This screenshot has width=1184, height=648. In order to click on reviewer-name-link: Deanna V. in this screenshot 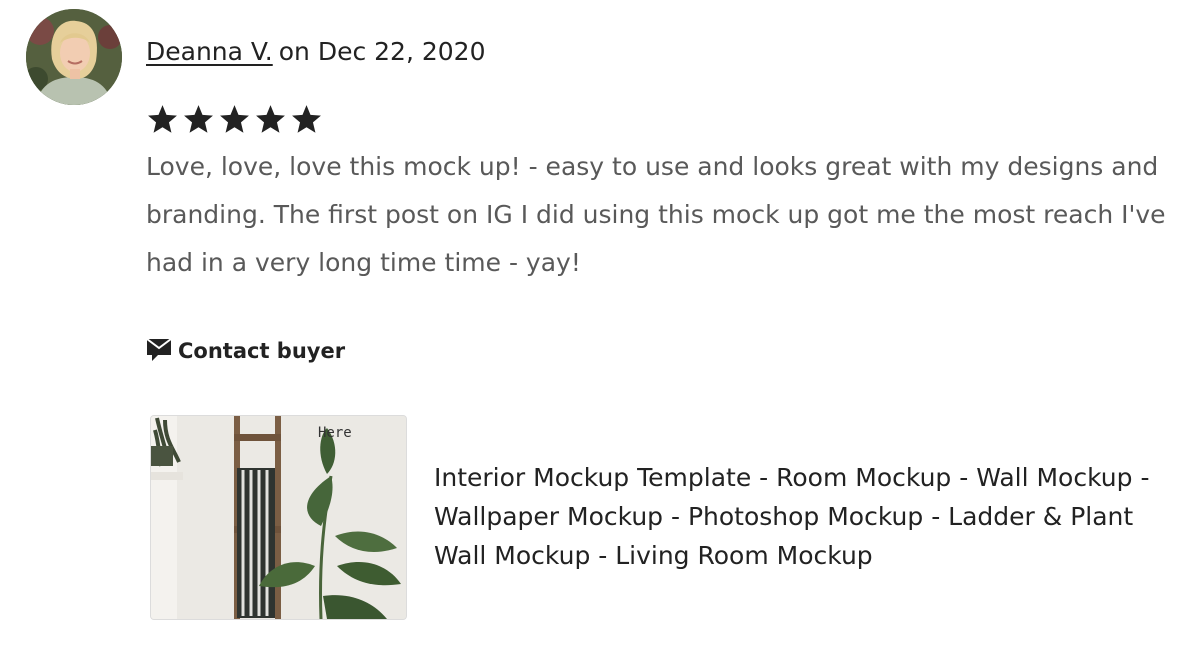, I will do `click(209, 51)`.